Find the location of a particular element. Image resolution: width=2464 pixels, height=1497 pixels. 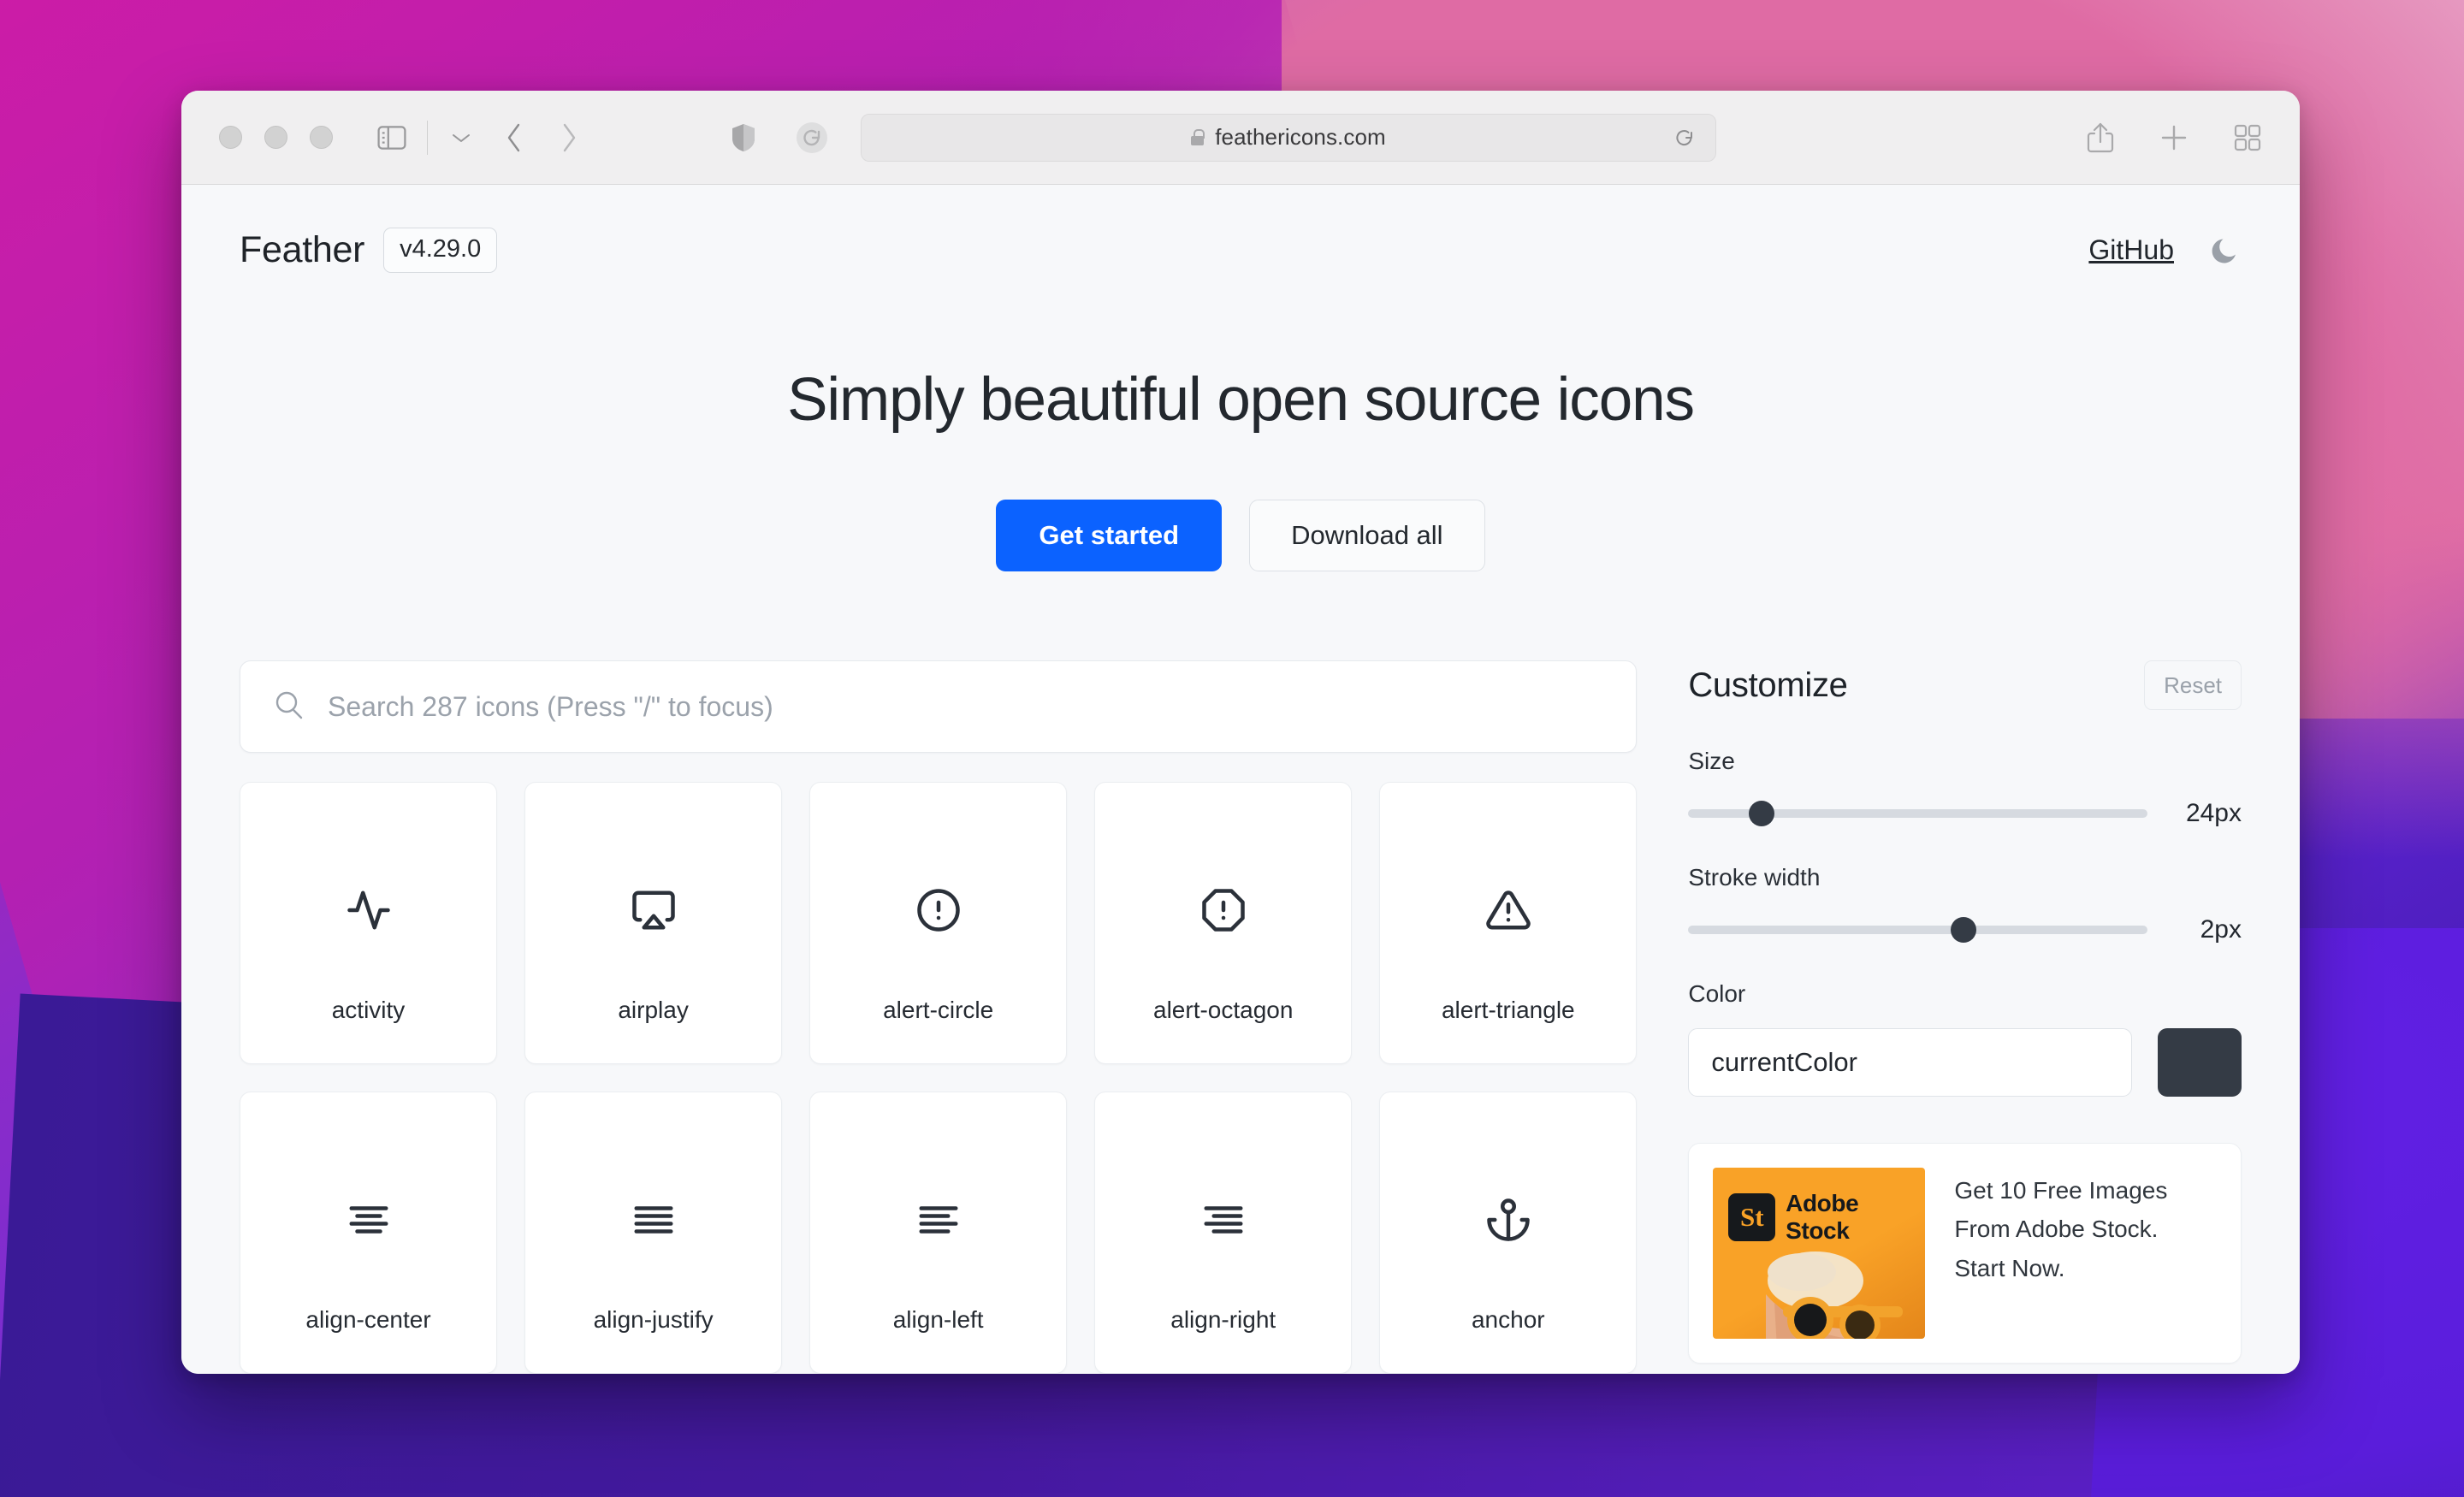

page-reload-icon is located at coordinates (1685, 138).